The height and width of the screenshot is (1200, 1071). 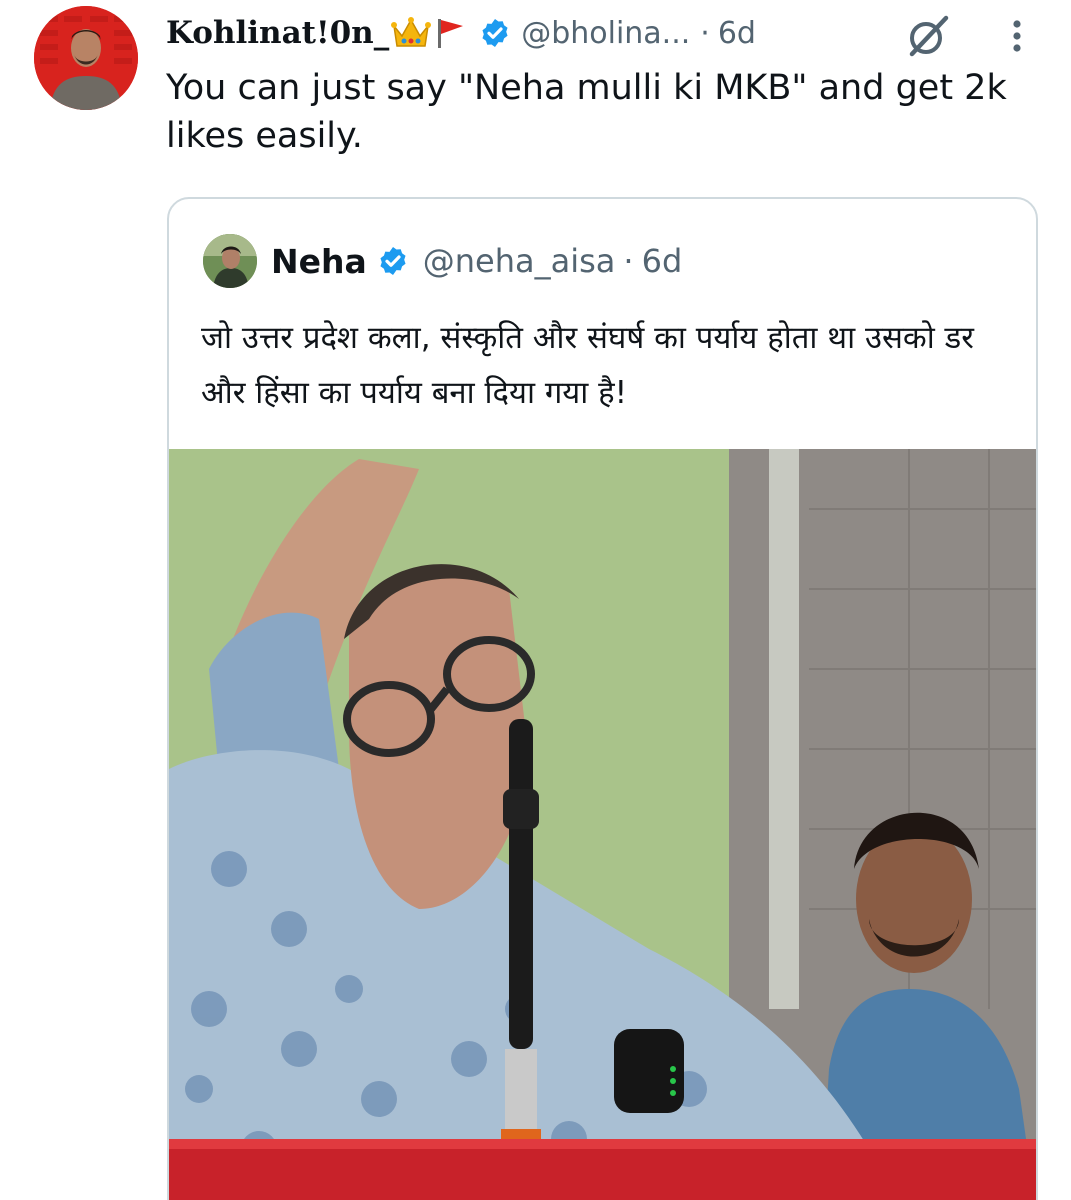 What do you see at coordinates (662, 261) in the screenshot?
I see `quoted-tweet-timestamp: 6d` at bounding box center [662, 261].